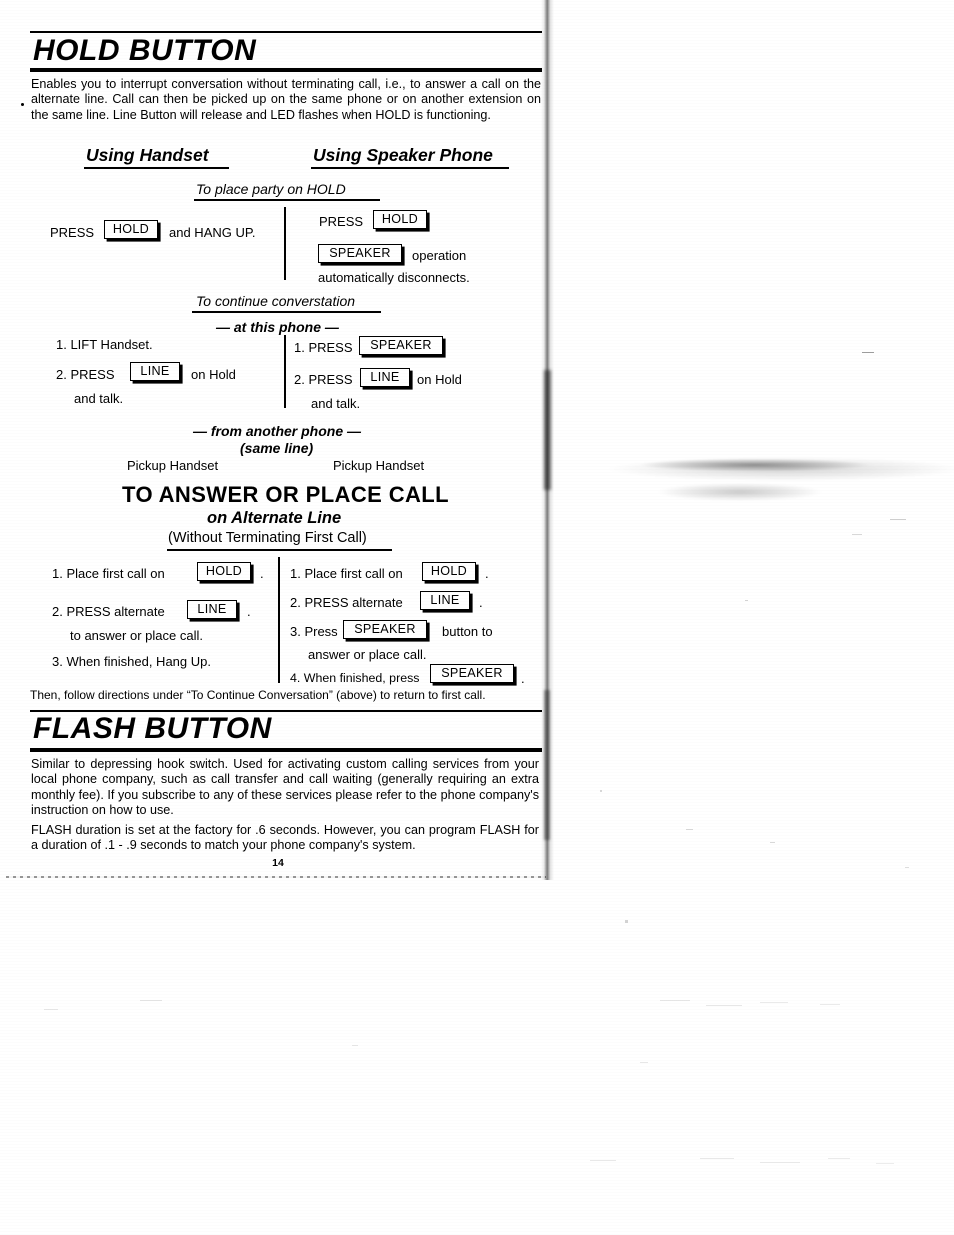  Describe the element at coordinates (279, 620) in the screenshot. I see `column-divider-lower` at that location.